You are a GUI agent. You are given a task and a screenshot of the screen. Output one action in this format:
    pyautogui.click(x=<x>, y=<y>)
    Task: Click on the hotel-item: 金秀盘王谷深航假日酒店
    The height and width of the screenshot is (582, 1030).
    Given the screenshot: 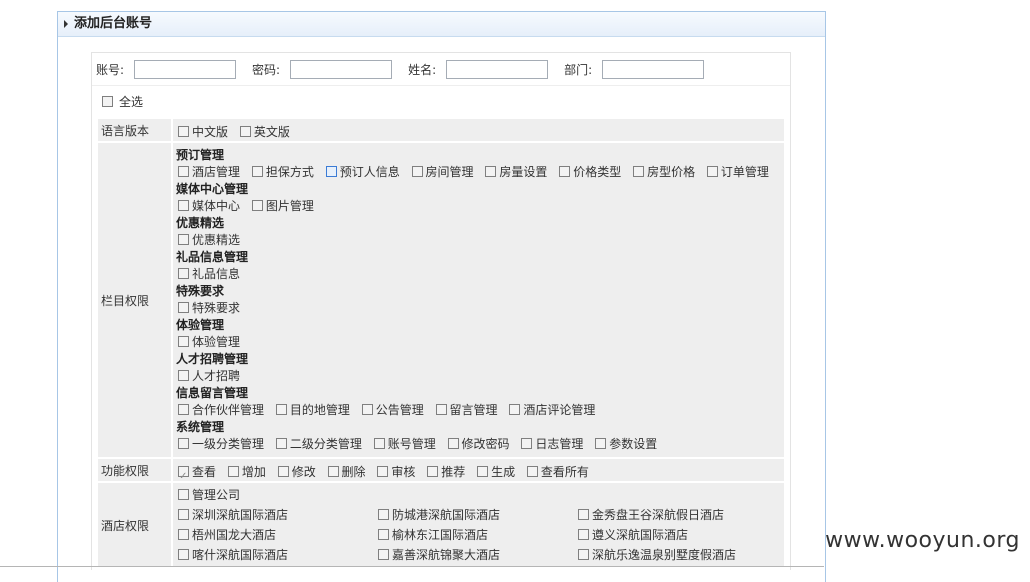 What is the action you would take?
    pyautogui.click(x=678, y=515)
    